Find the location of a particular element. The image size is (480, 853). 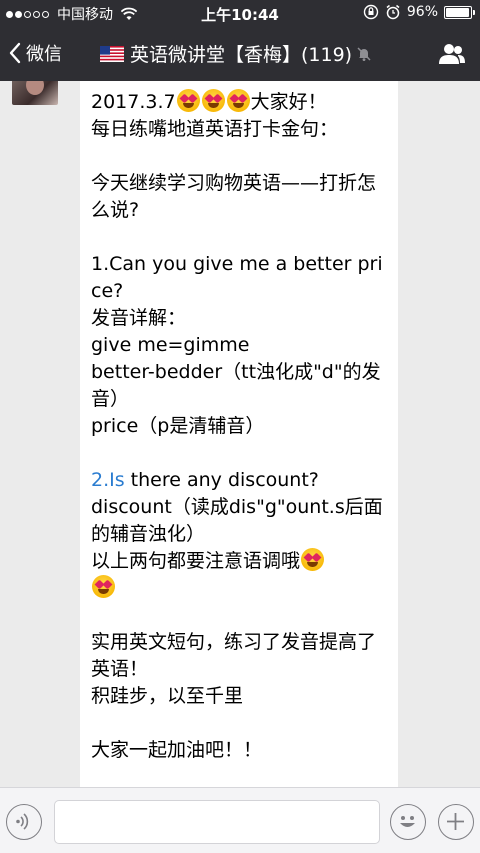

mute-icon is located at coordinates (364, 54).